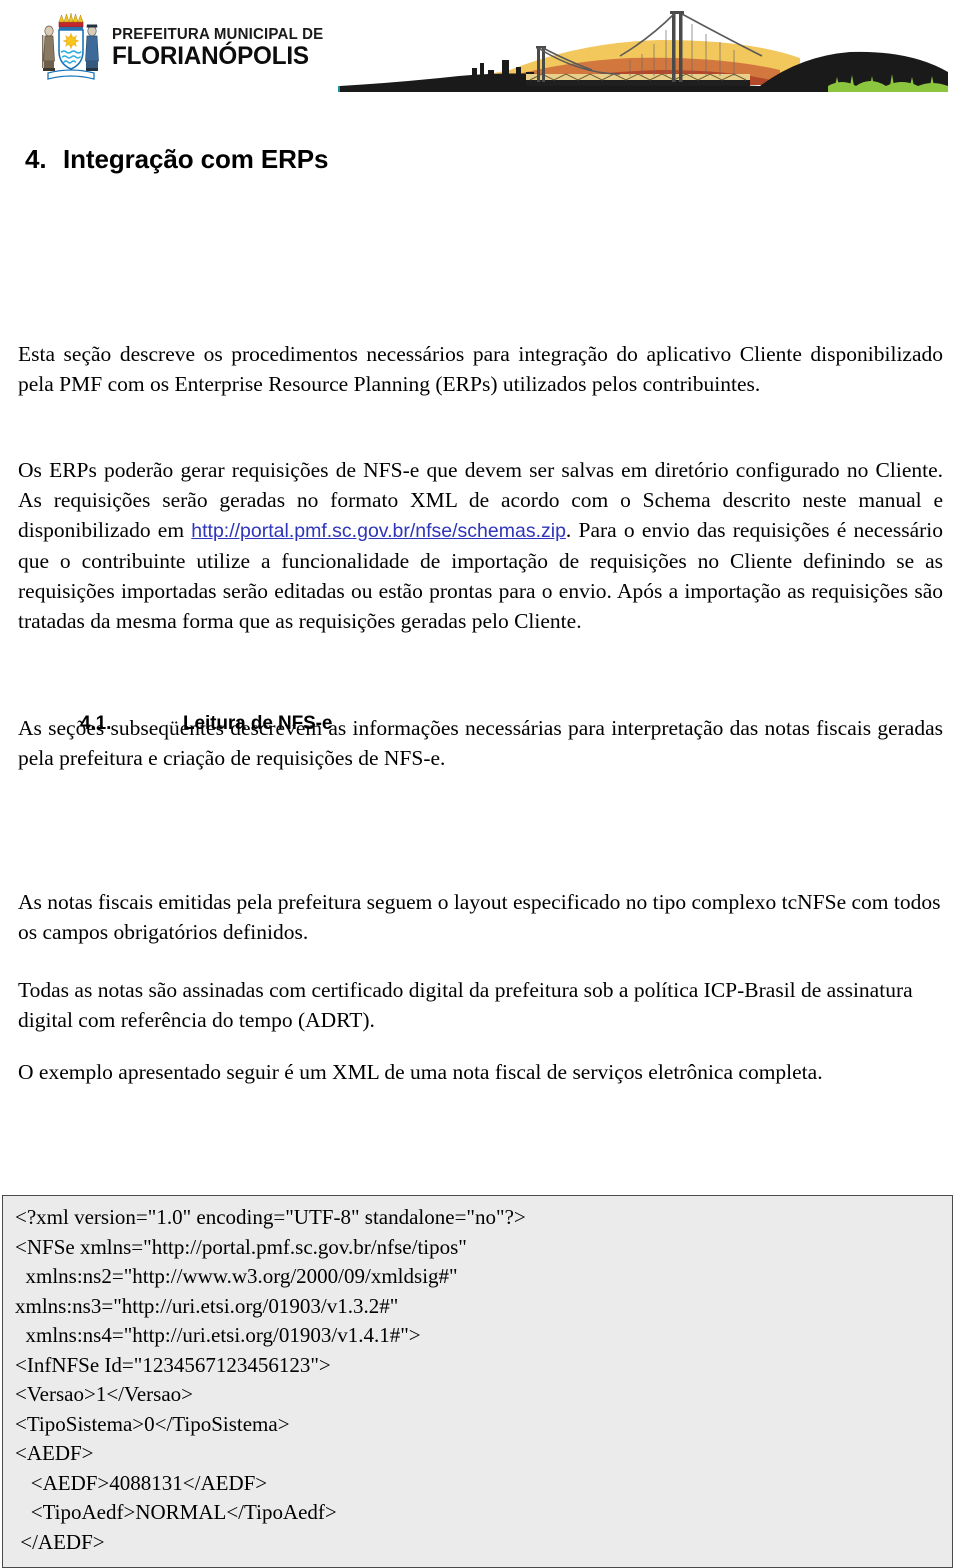 Image resolution: width=960 pixels, height=1568 pixels. Describe the element at coordinates (210, 56) in the screenshot. I see `brand-line-florianopolis: FLORIANÓPOLIS` at that location.